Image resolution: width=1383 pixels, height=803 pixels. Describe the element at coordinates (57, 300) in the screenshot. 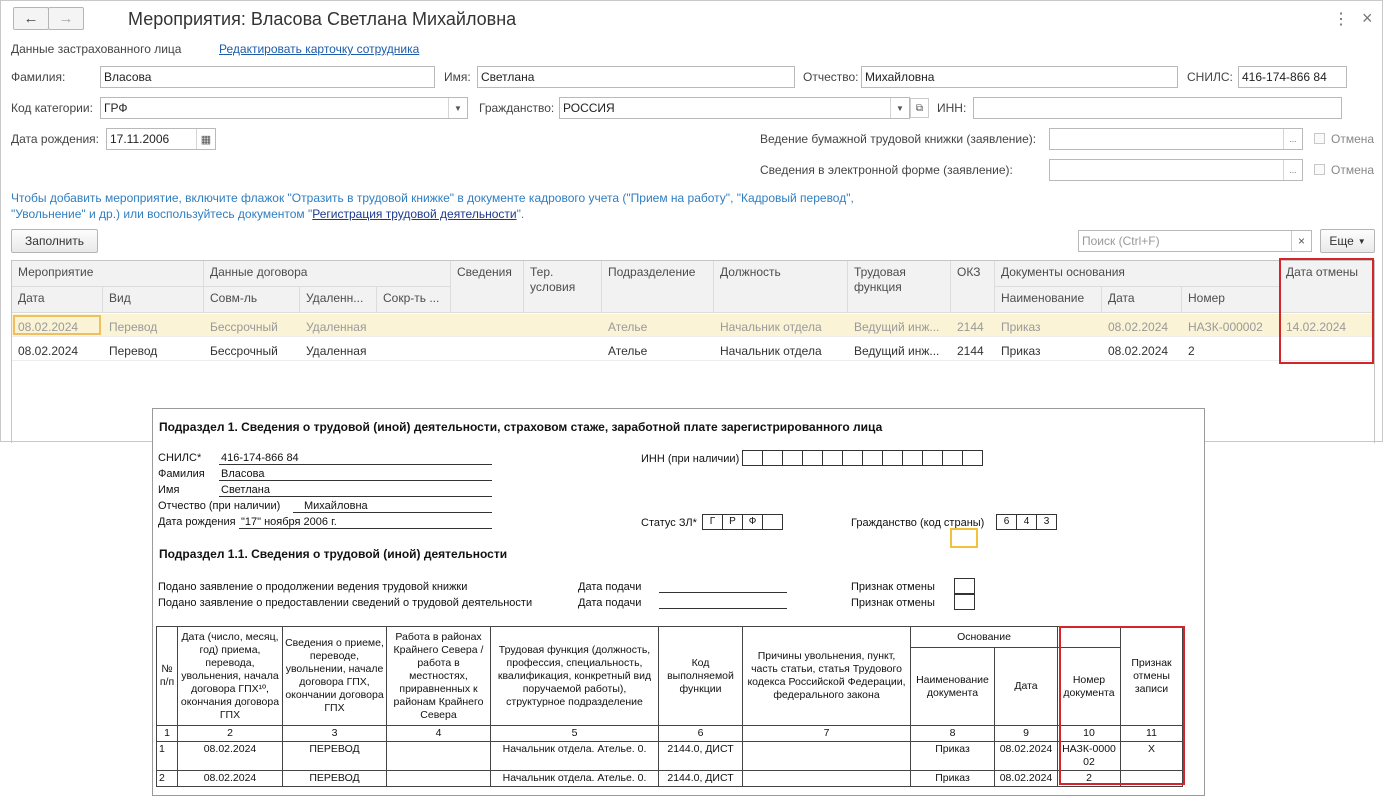

I see `col-date: Дата` at that location.